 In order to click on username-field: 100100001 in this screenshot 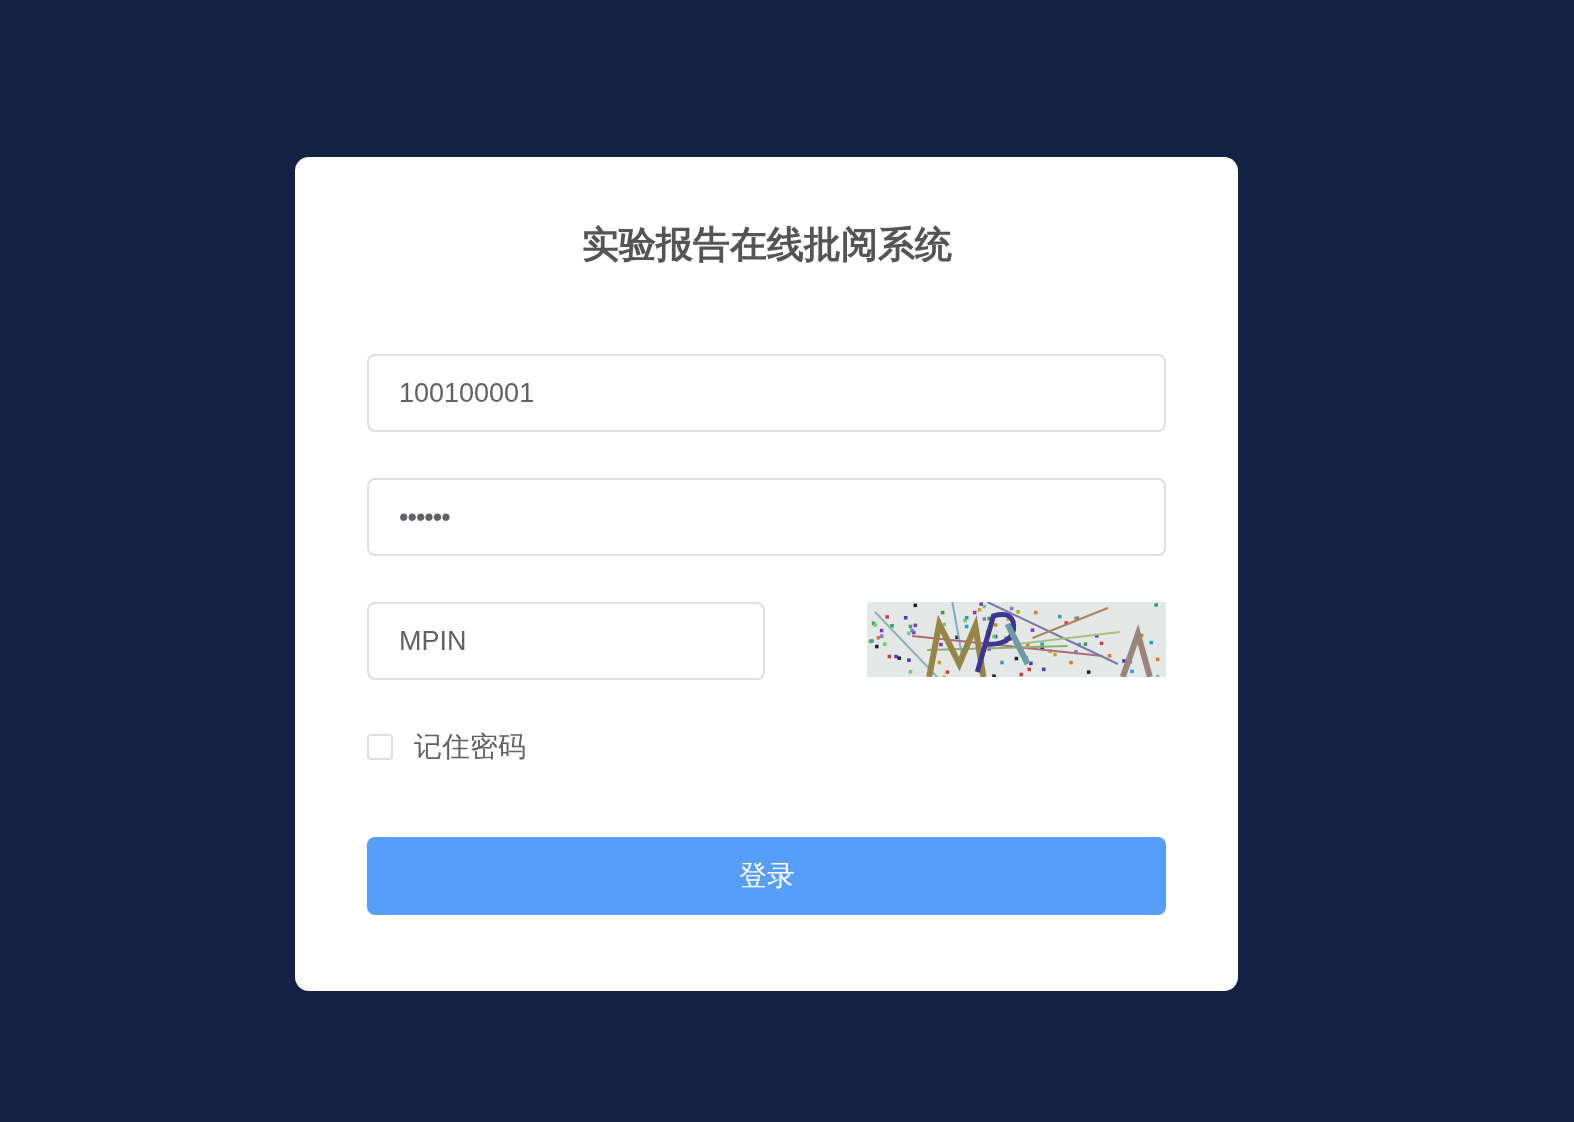, I will do `click(766, 393)`.